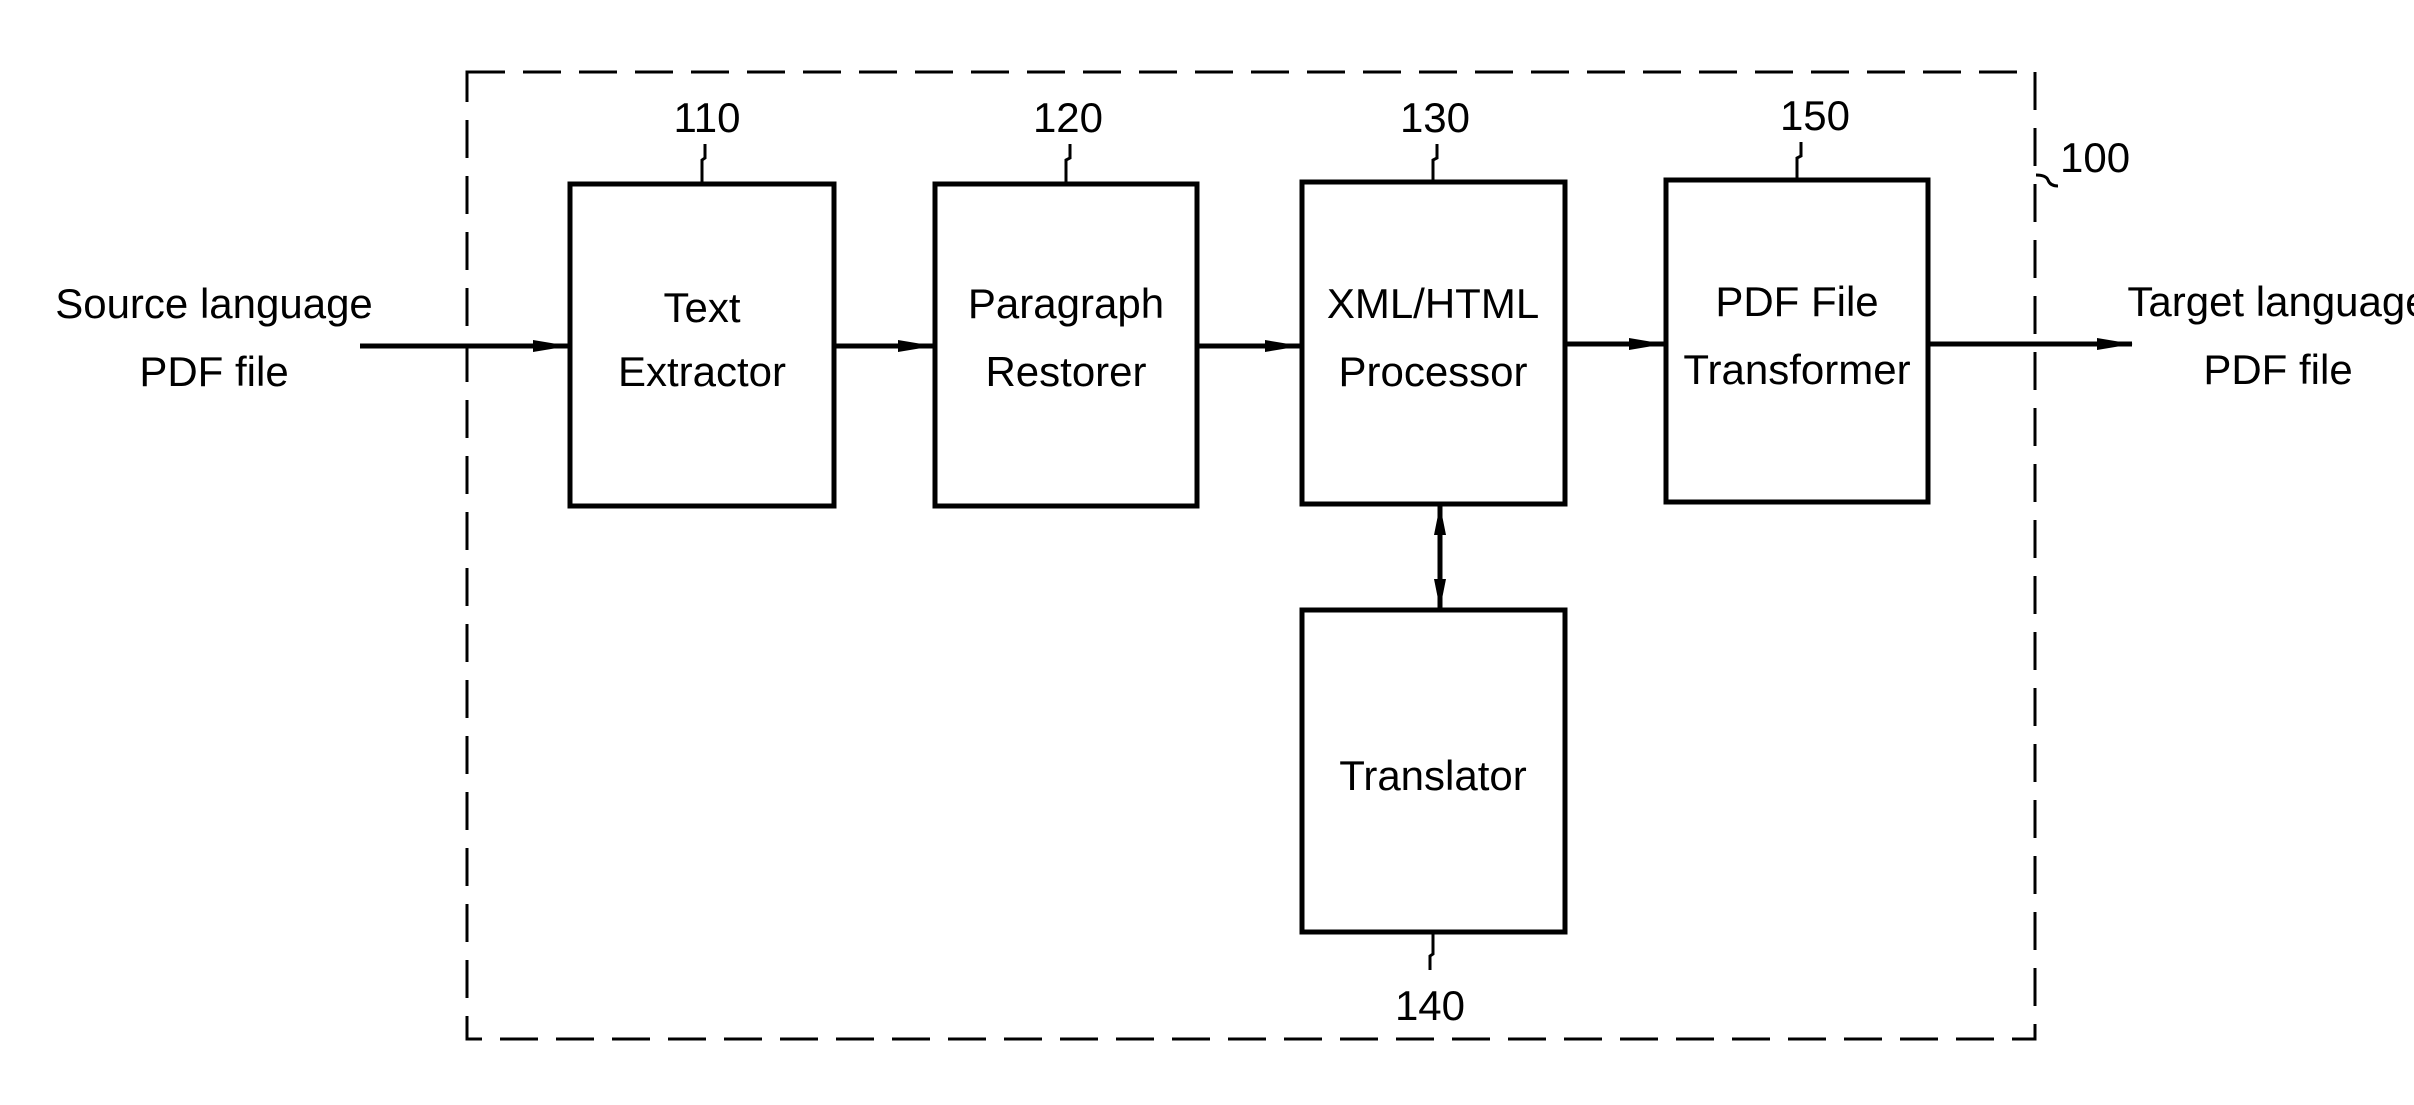  I want to click on block-paragraph-restorer: Paragraph Restorer 120, so click(1066, 301).